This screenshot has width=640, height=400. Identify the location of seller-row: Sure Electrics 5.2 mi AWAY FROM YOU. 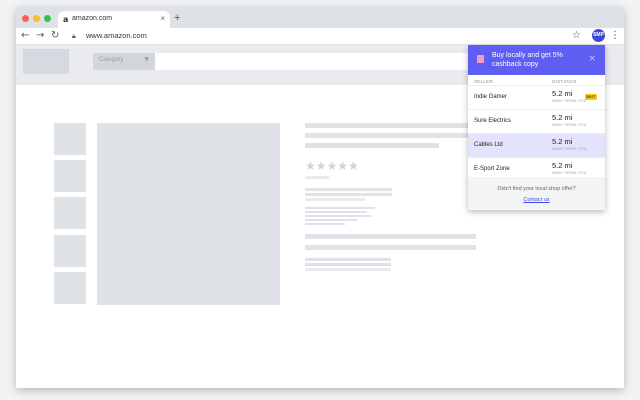
(536, 122).